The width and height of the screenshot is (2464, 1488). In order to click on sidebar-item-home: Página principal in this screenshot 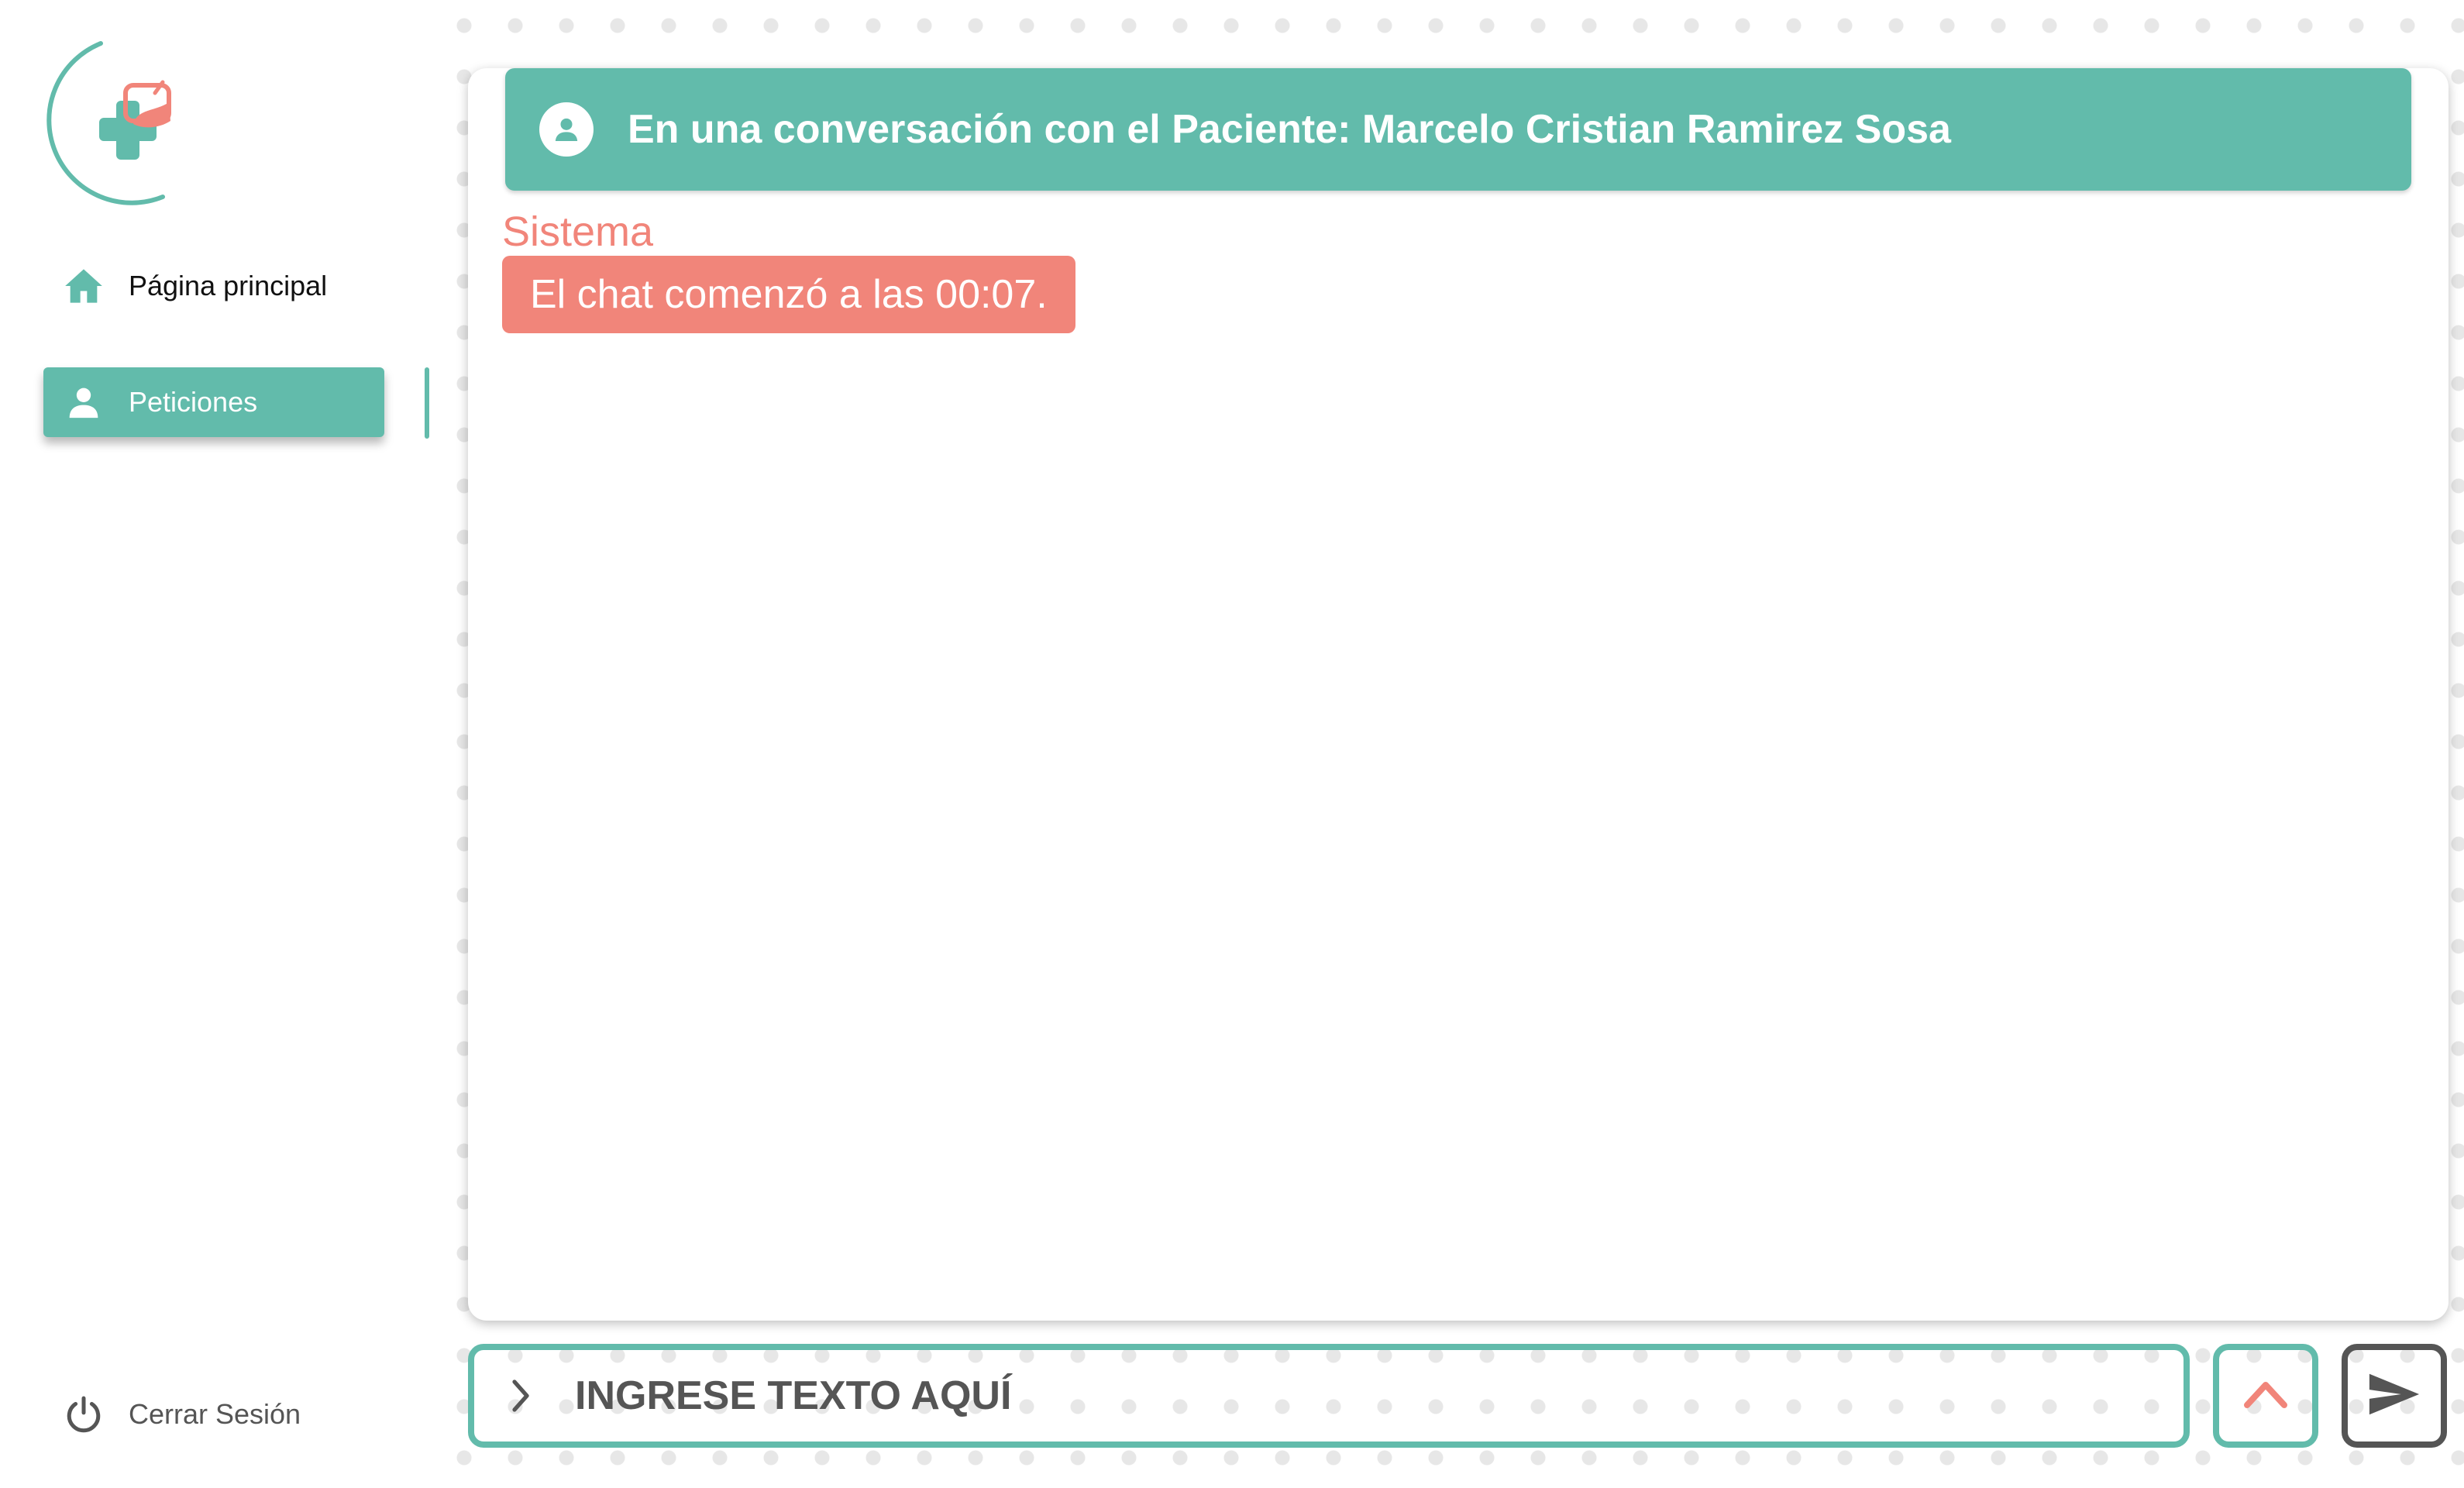, I will do `click(213, 286)`.